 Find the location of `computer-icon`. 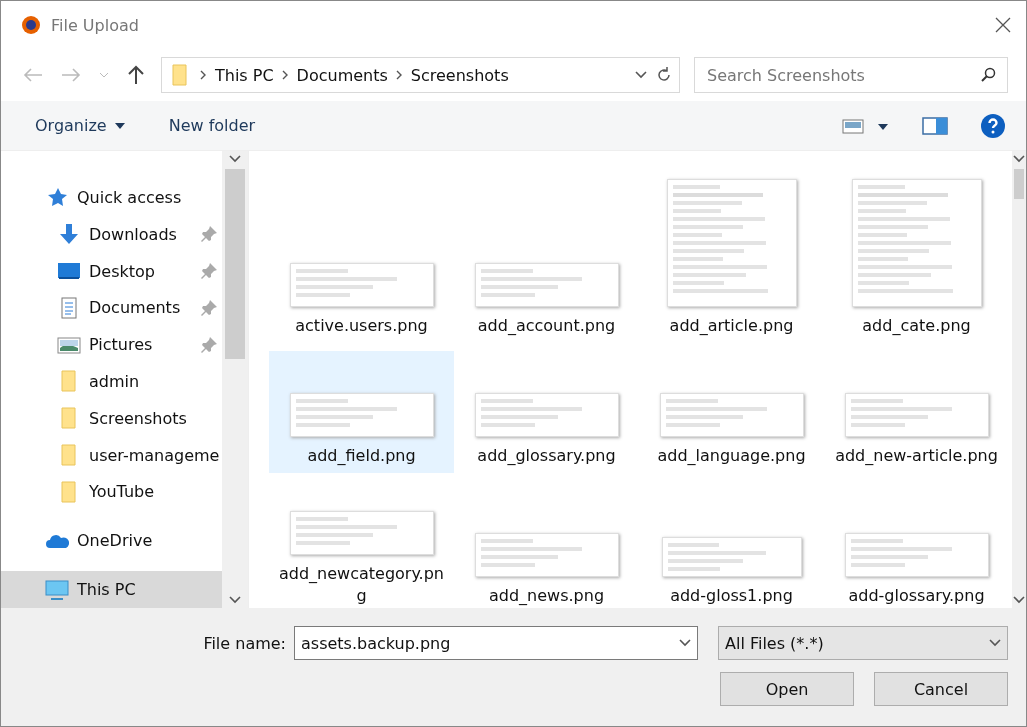

computer-icon is located at coordinates (57, 589).